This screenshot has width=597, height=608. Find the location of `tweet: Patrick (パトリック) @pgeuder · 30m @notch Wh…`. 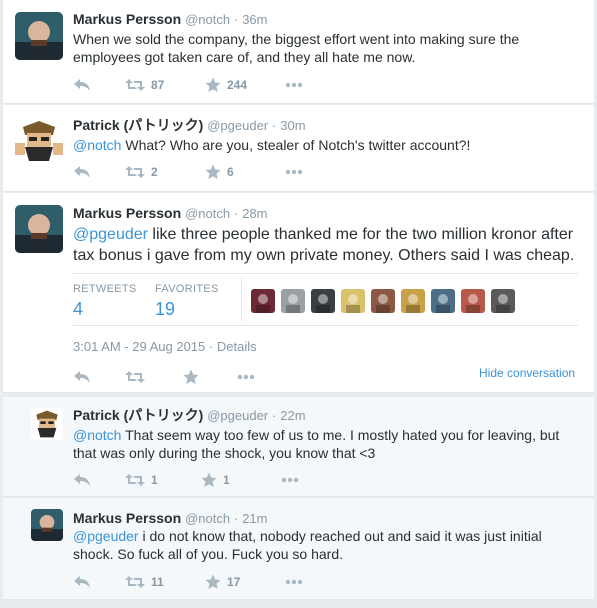

tweet: Patrick (パトリック) @pgeuder · 30m @notch Wh… is located at coordinates (298, 148).